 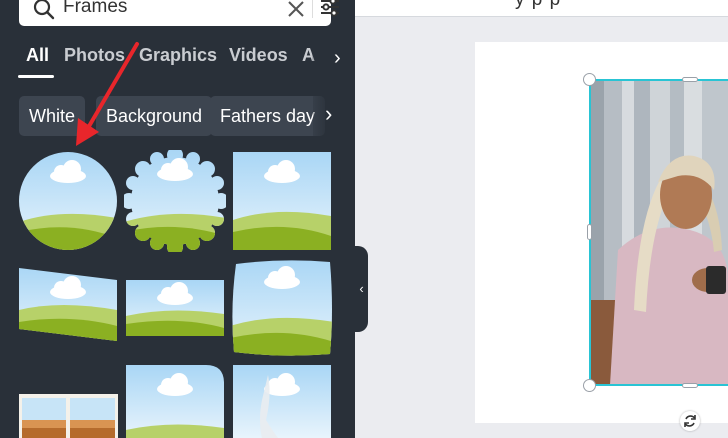 What do you see at coordinates (690, 421) in the screenshot?
I see `rotate-icon` at bounding box center [690, 421].